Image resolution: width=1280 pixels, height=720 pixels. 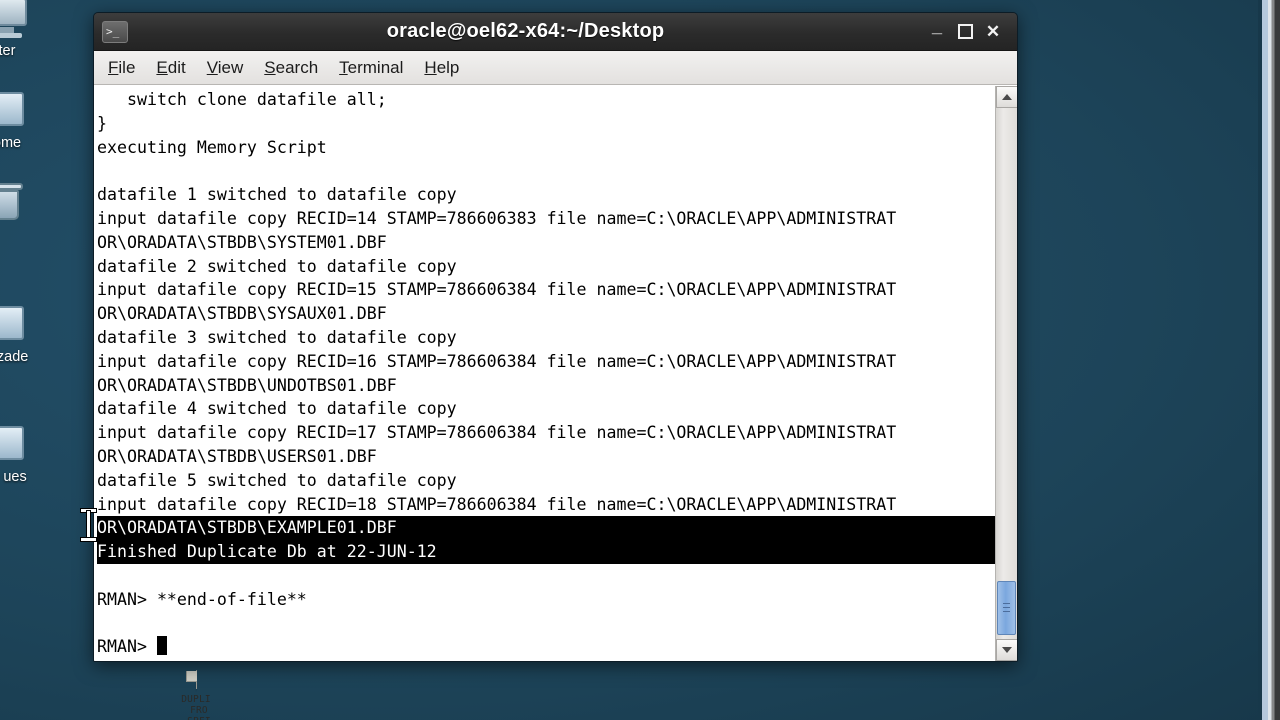 What do you see at coordinates (115, 31) in the screenshot?
I see `terminal-icon` at bounding box center [115, 31].